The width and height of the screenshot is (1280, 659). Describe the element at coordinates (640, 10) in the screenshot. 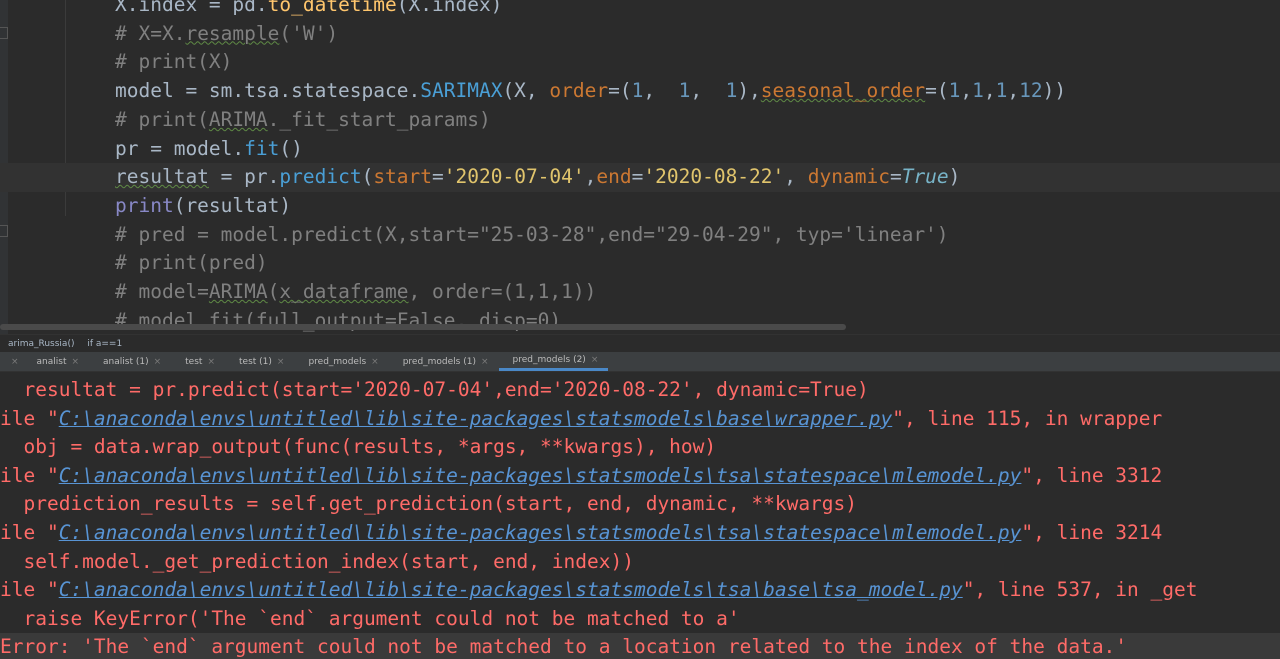

I see `code-line: X.index = pd.to_datetime(X.index)` at that location.